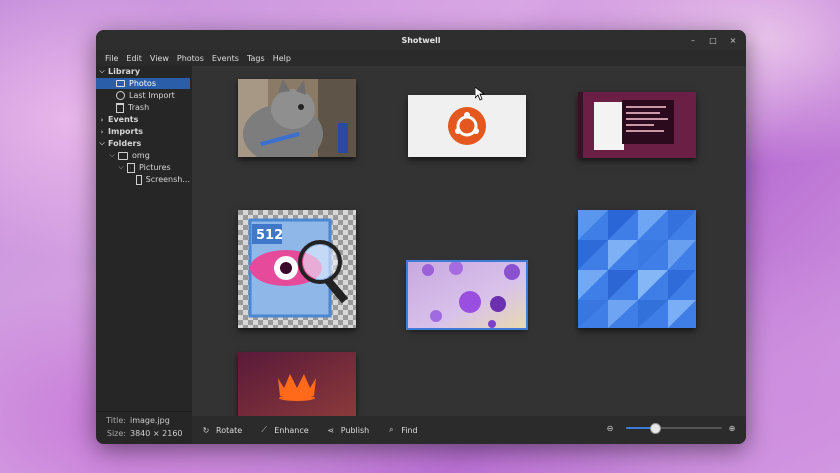  What do you see at coordinates (125, 143) in the screenshot?
I see `sidebar-item-label: Folders` at bounding box center [125, 143].